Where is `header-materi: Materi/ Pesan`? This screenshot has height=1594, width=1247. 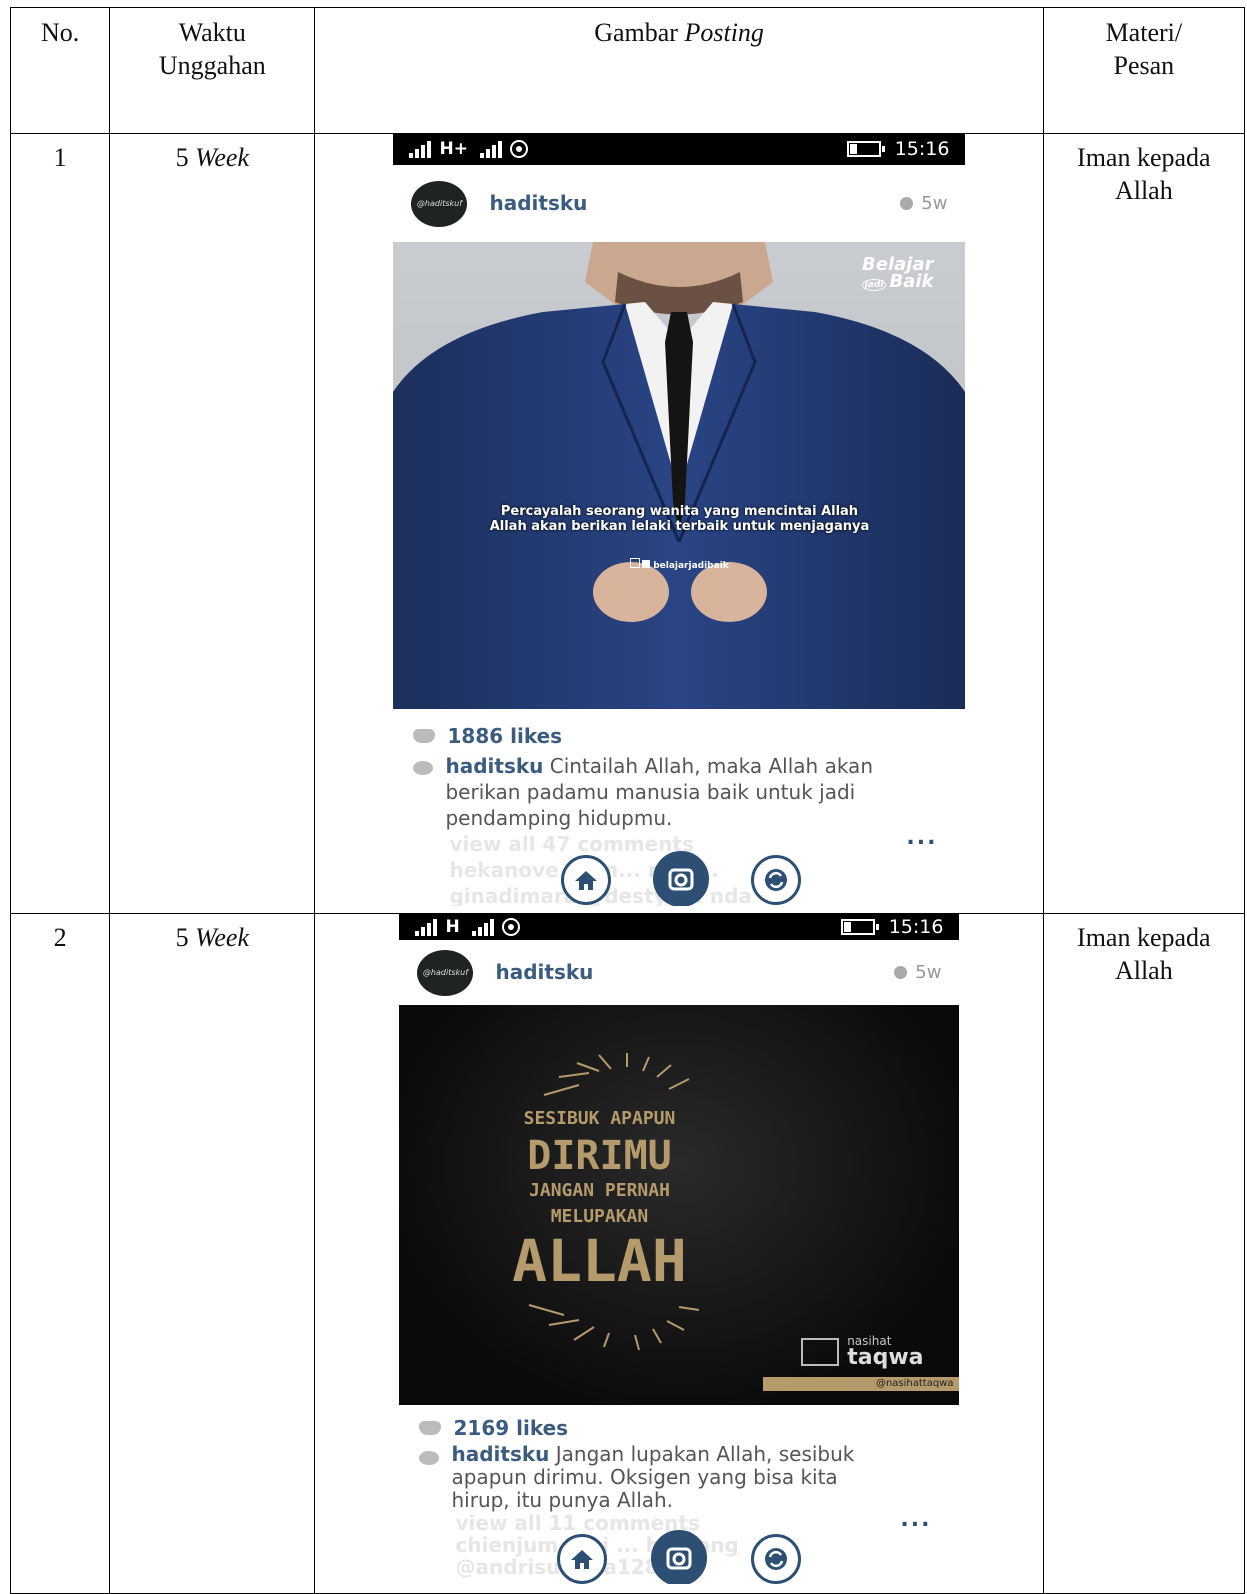 header-materi: Materi/ Pesan is located at coordinates (1144, 70).